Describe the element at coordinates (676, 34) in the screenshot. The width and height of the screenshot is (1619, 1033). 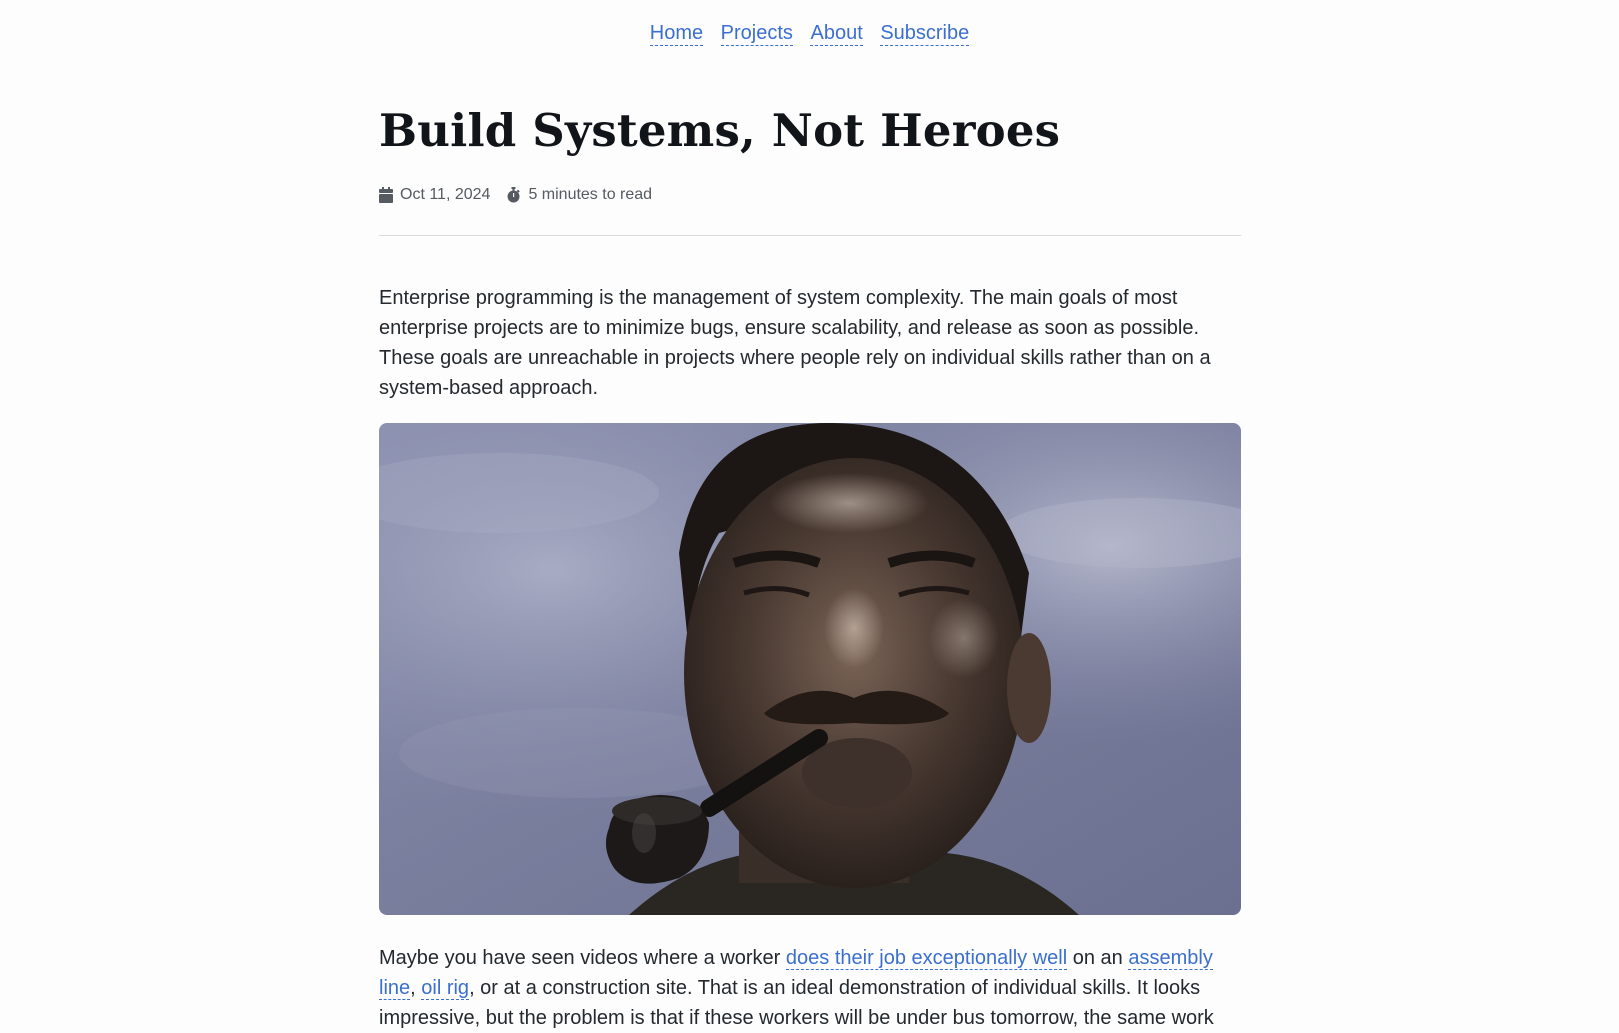
I see `nav-home-link: Home` at that location.